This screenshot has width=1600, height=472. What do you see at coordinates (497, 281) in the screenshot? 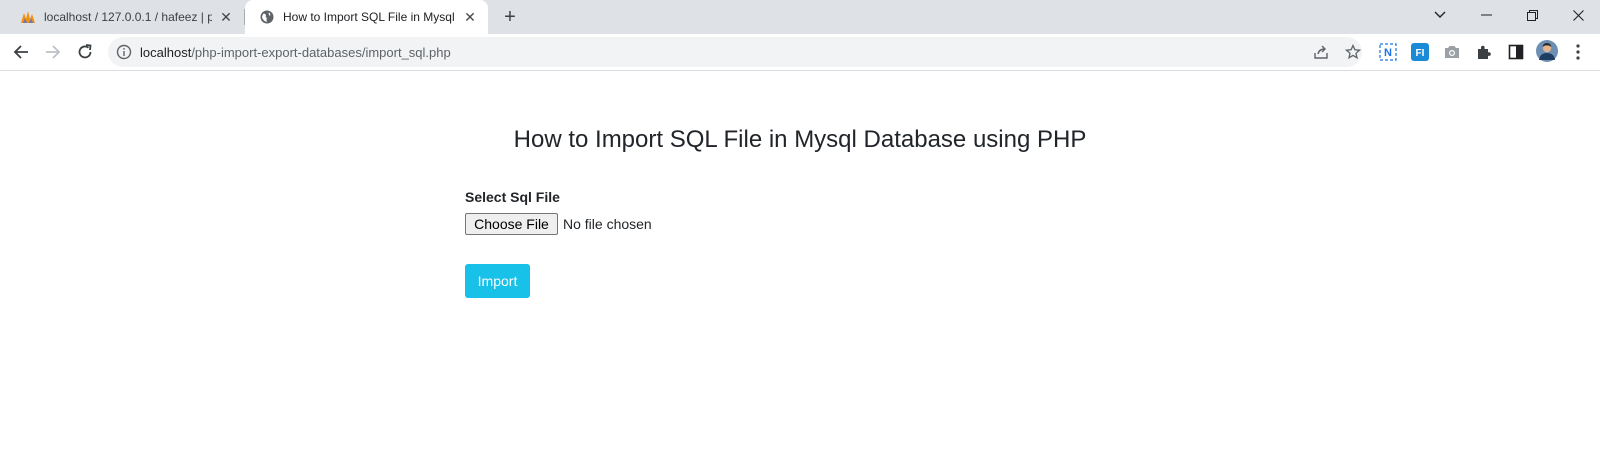
I see `import-button: Import` at bounding box center [497, 281].